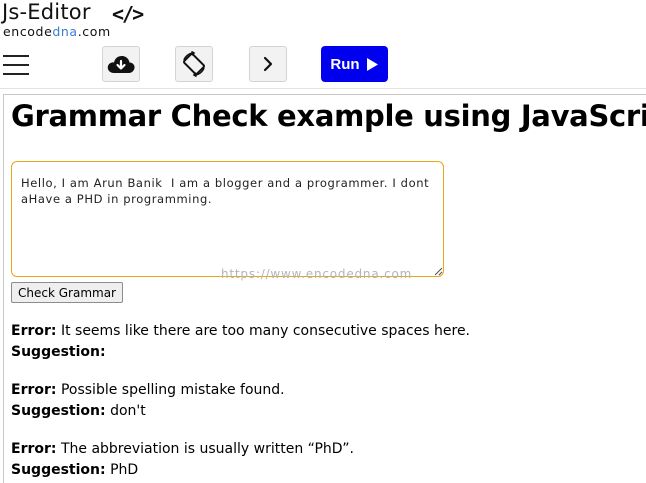 This screenshot has height=483, width=646. I want to click on toolbar: Run, so click(323, 65).